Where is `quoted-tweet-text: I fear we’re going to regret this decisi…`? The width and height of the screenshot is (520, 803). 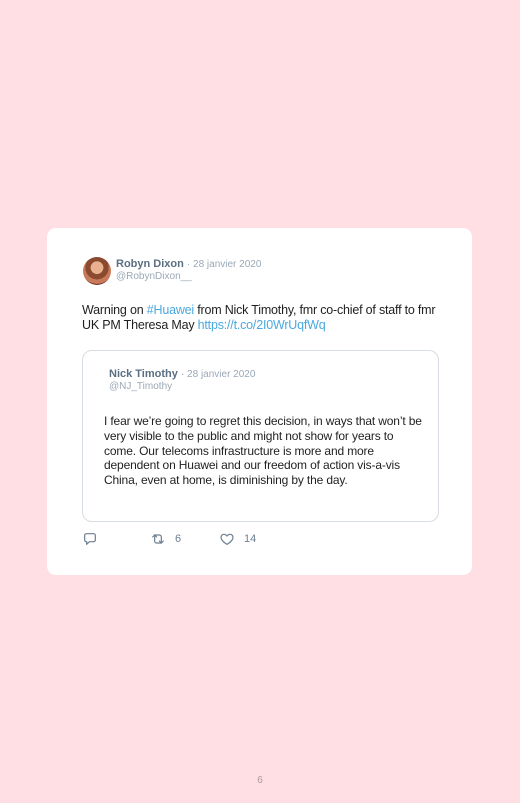
quoted-tweet-text: I fear we’re going to regret this decisi… is located at coordinates (263, 451).